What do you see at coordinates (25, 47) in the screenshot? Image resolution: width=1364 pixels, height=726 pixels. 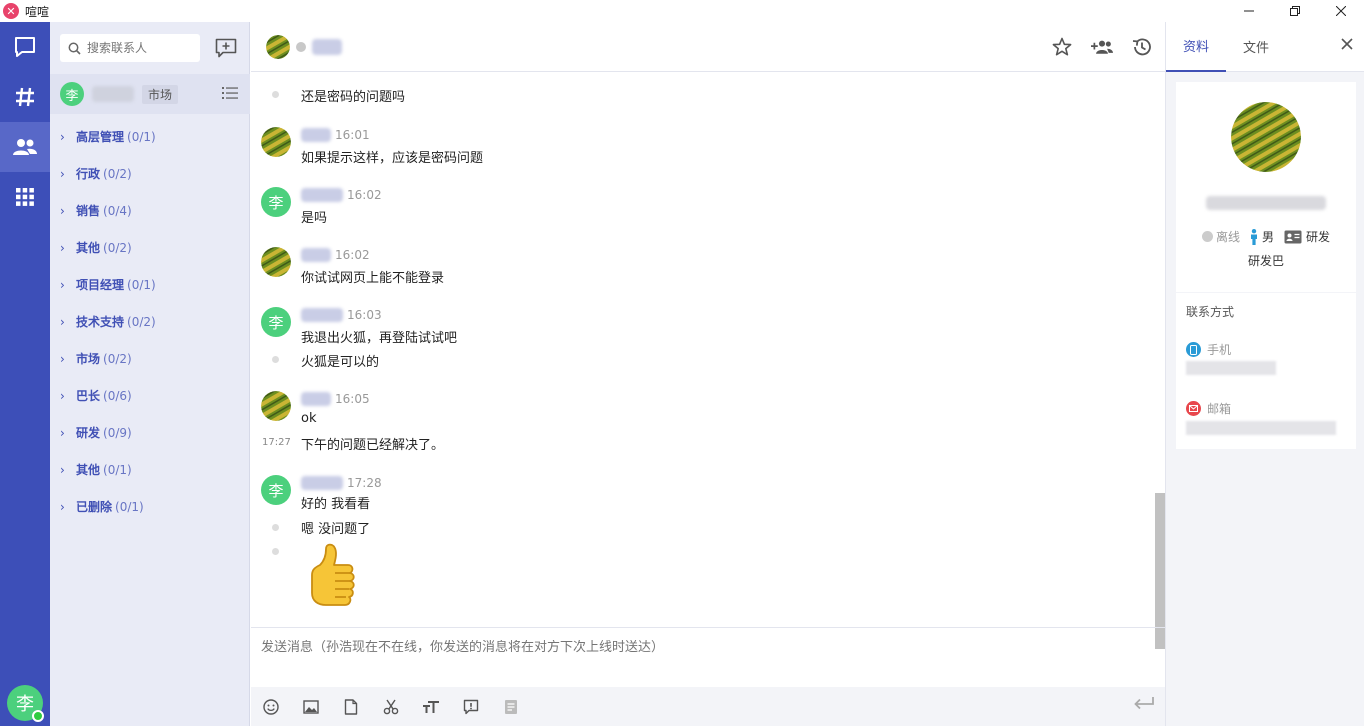 I see `nav-chats` at bounding box center [25, 47].